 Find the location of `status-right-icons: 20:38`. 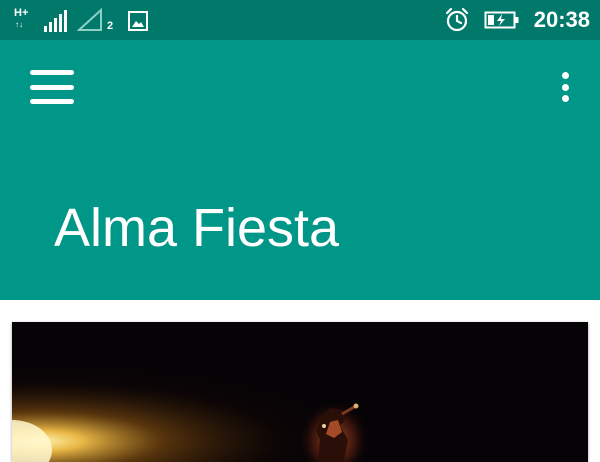

status-right-icons: 20:38 is located at coordinates (517, 20).